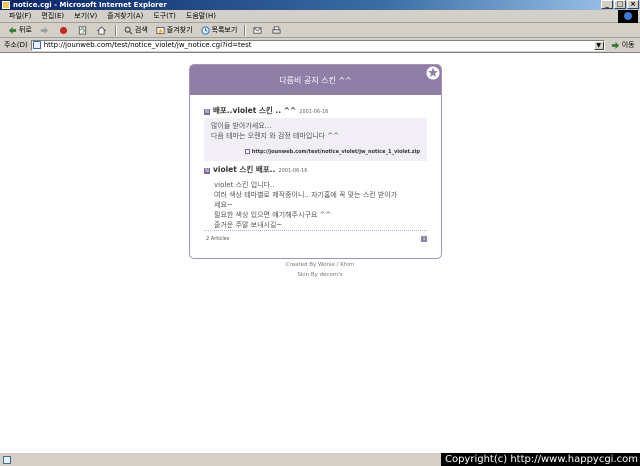  What do you see at coordinates (254, 110) in the screenshot?
I see `post-title: 배포..violet 스킨 .. ^^` at bounding box center [254, 110].